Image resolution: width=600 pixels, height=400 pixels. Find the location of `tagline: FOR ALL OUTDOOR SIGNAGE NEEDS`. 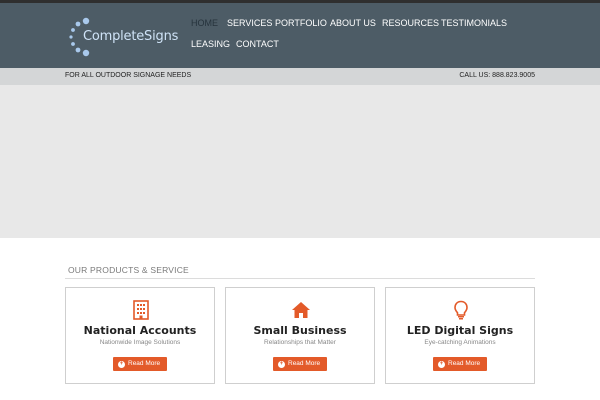

tagline: FOR ALL OUTDOOR SIGNAGE NEEDS is located at coordinates (128, 75).